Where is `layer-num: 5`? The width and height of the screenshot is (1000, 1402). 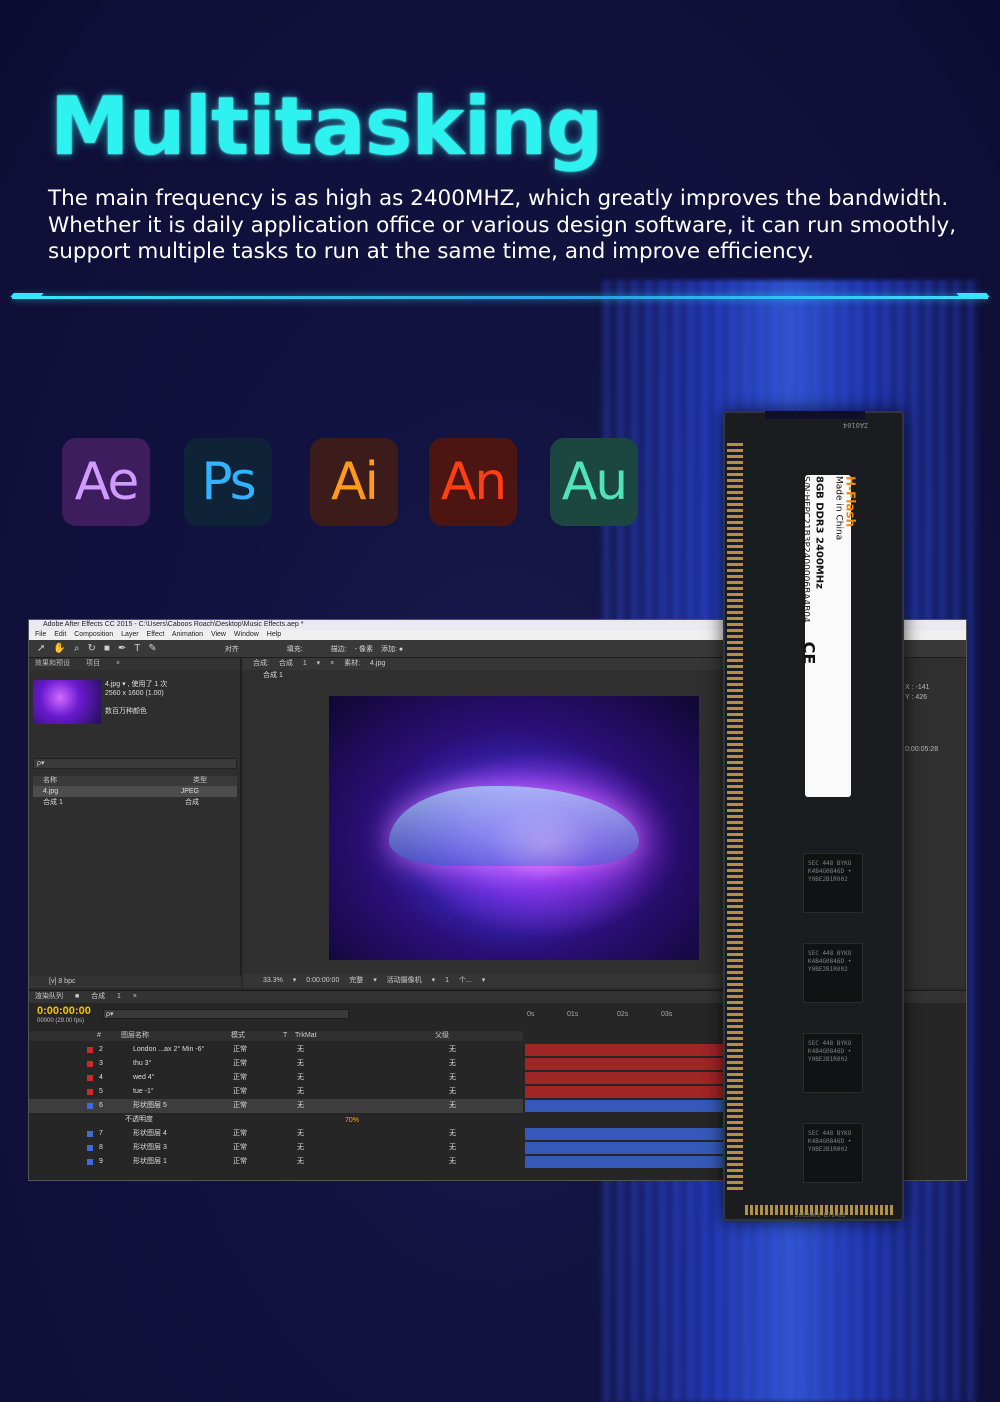 layer-num: 5 is located at coordinates (101, 1091).